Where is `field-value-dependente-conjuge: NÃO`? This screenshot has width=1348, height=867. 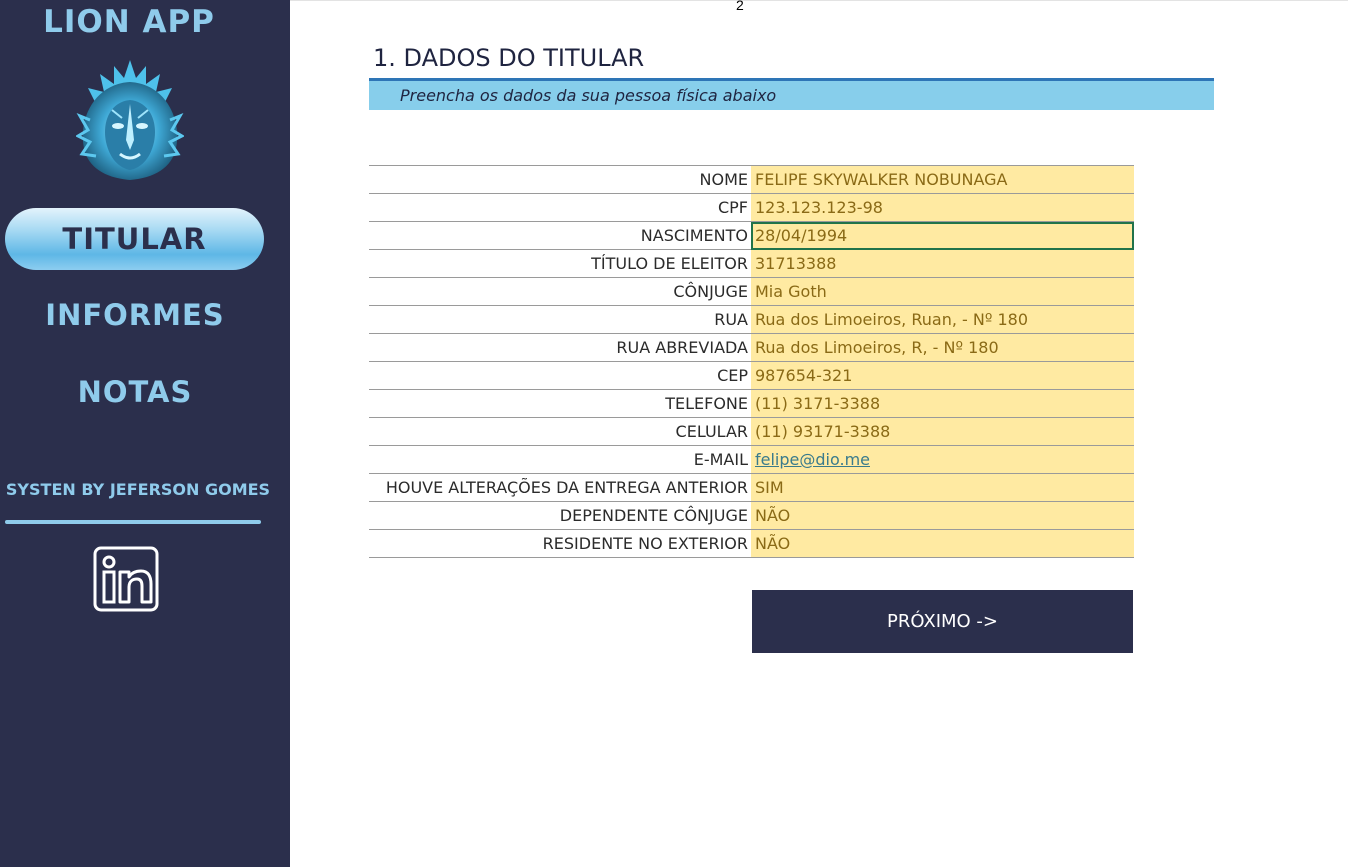 field-value-dependente-conjuge: NÃO is located at coordinates (942, 515).